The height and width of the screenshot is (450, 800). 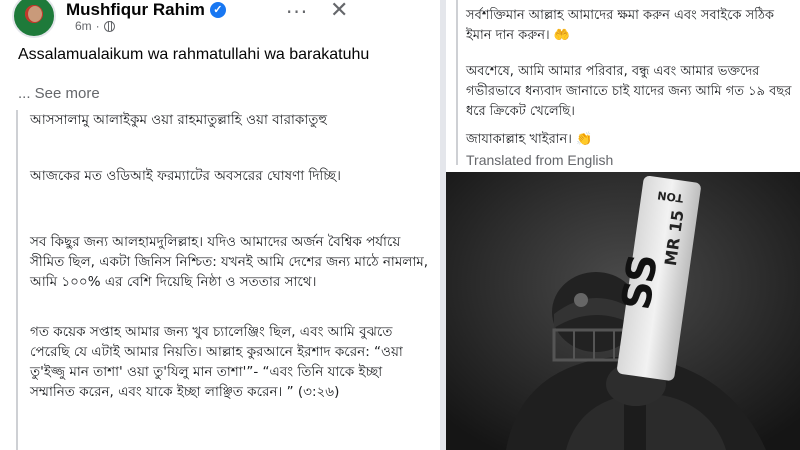 I want to click on more-options-button: ···, so click(x=297, y=12).